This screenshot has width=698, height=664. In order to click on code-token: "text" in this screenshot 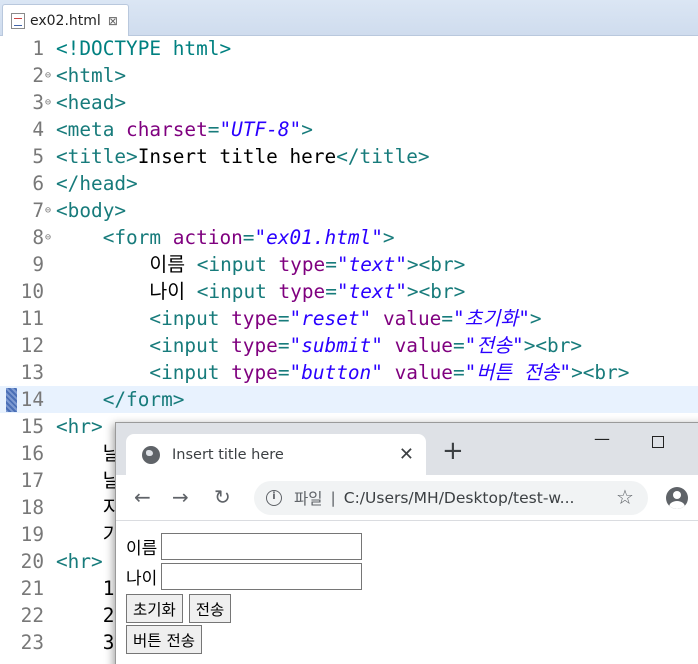, I will do `click(371, 291)`.